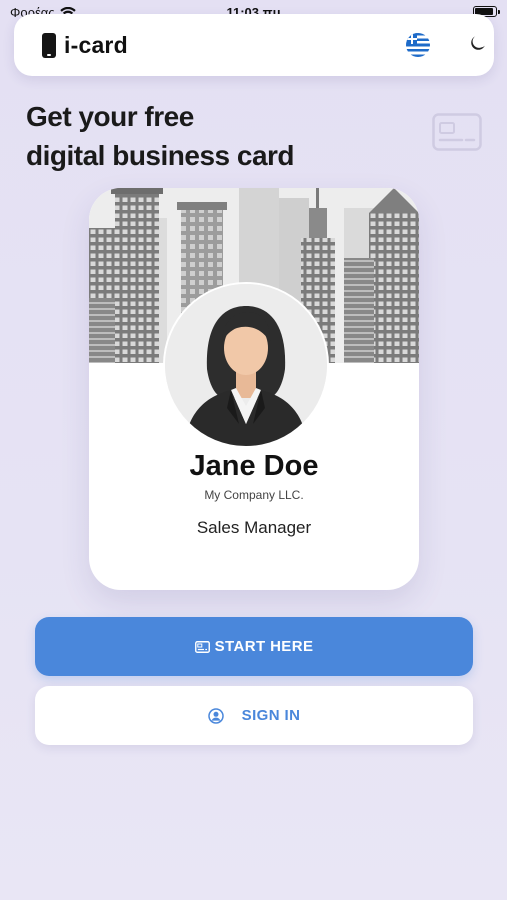 The width and height of the screenshot is (507, 900). I want to click on app-name: i-card, so click(96, 45).